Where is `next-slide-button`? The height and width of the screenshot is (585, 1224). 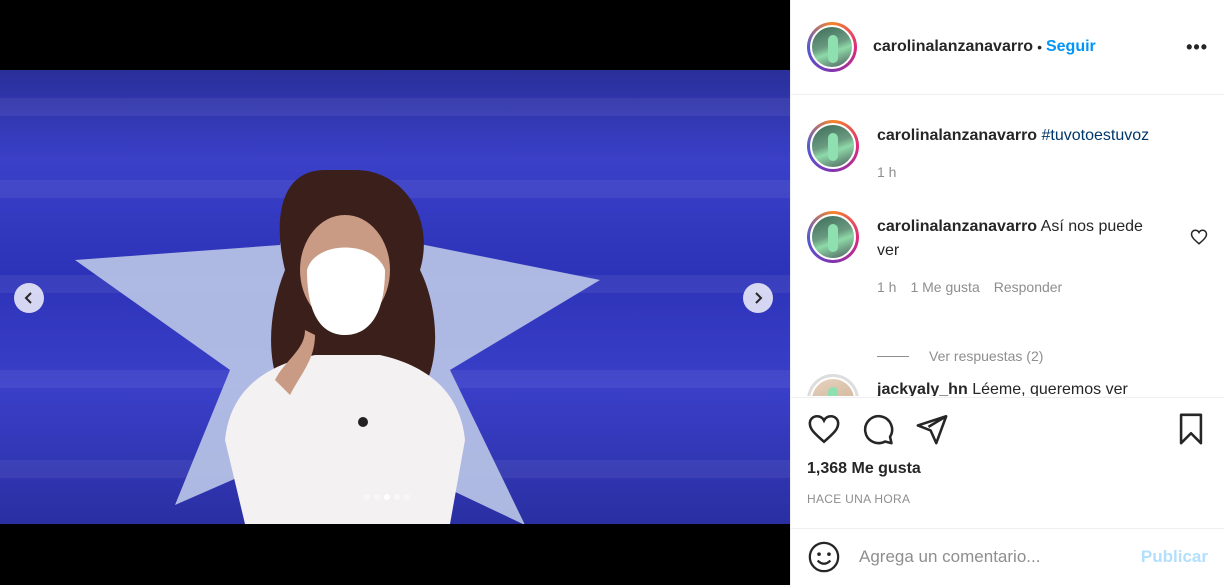
next-slide-button is located at coordinates (758, 298).